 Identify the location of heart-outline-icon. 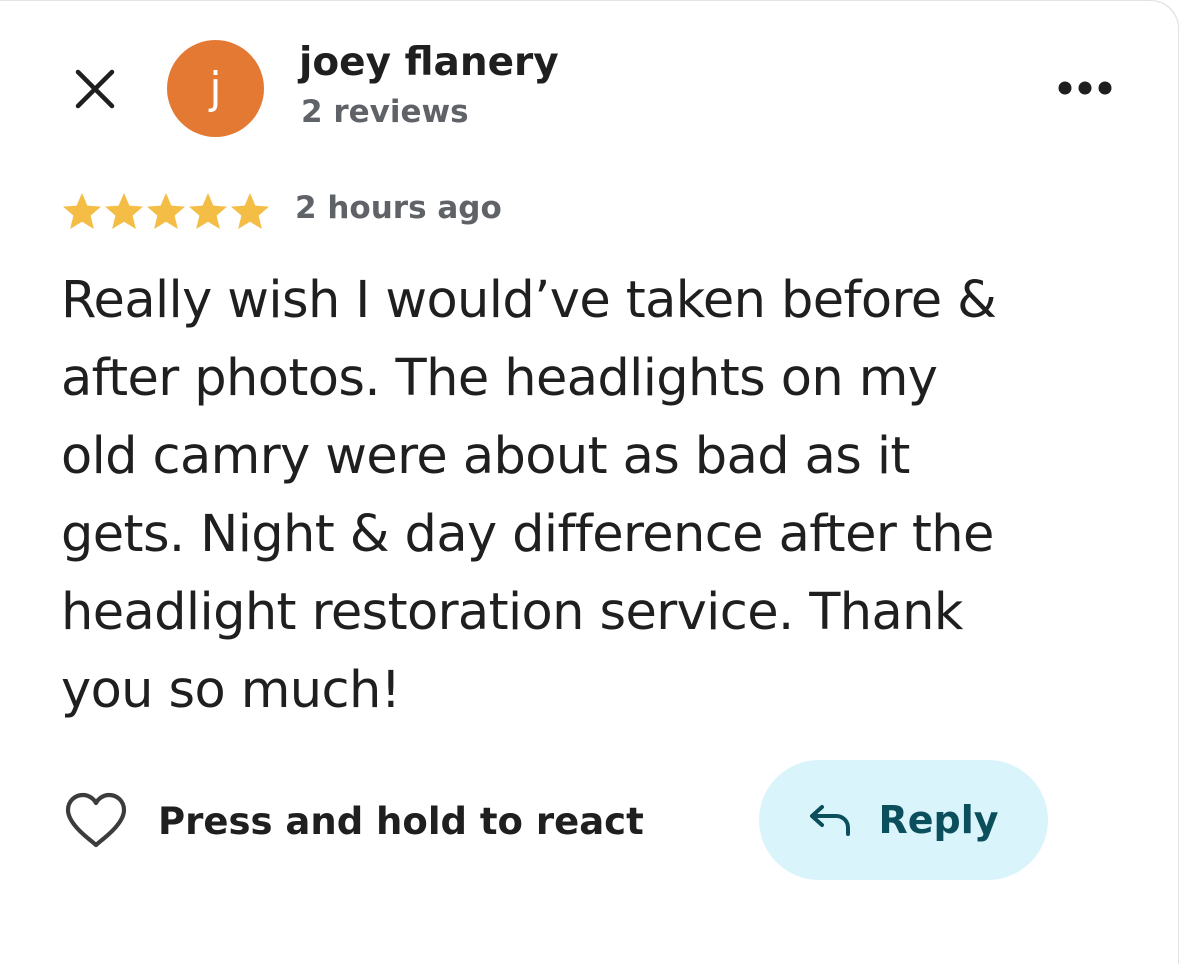
(96, 820).